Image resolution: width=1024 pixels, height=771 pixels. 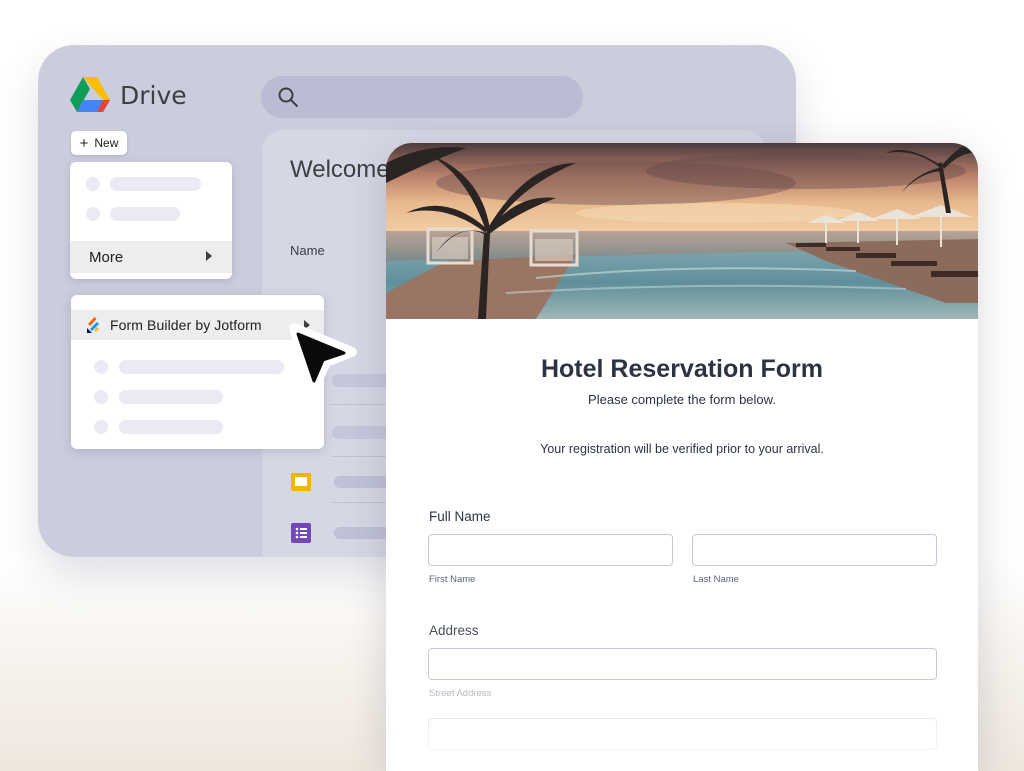 I want to click on first-name-sublabel: First Name, so click(x=452, y=579).